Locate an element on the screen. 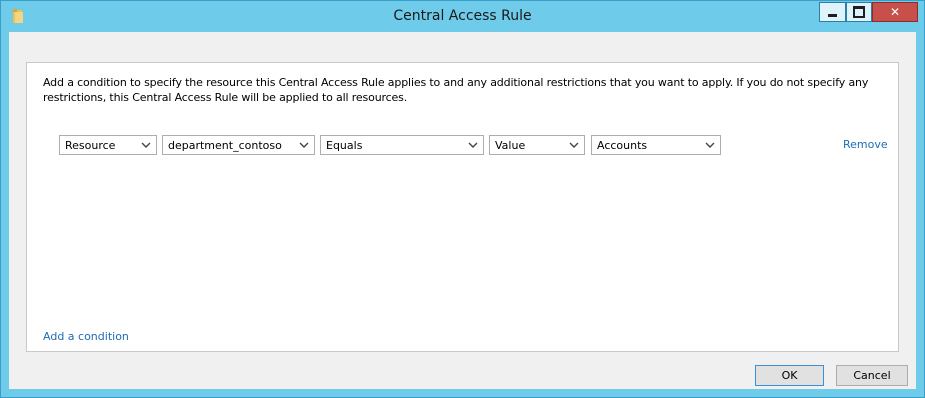 This screenshot has width=925, height=398. close-icon: ✕ is located at coordinates (895, 12).